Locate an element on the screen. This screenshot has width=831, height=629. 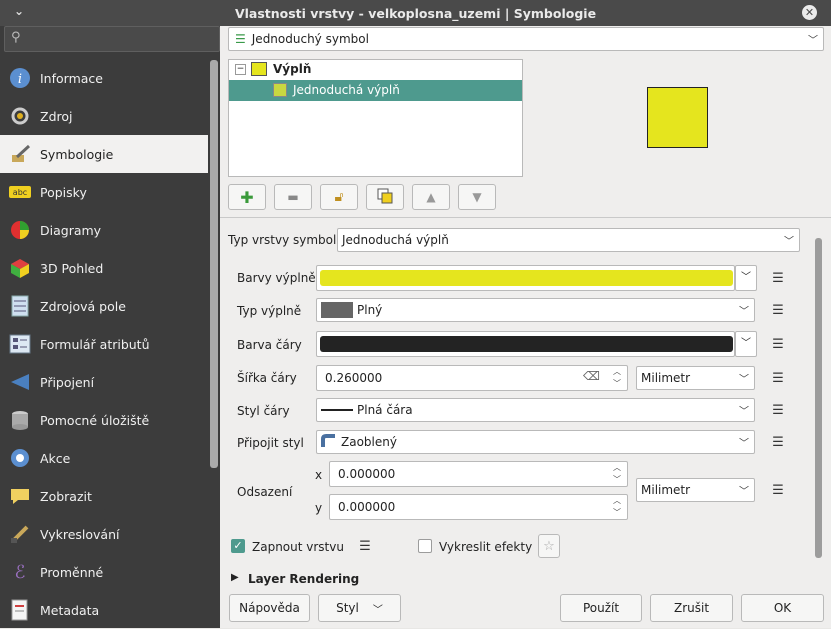
fill-style-select: Plný ﹀ is located at coordinates (535, 310).